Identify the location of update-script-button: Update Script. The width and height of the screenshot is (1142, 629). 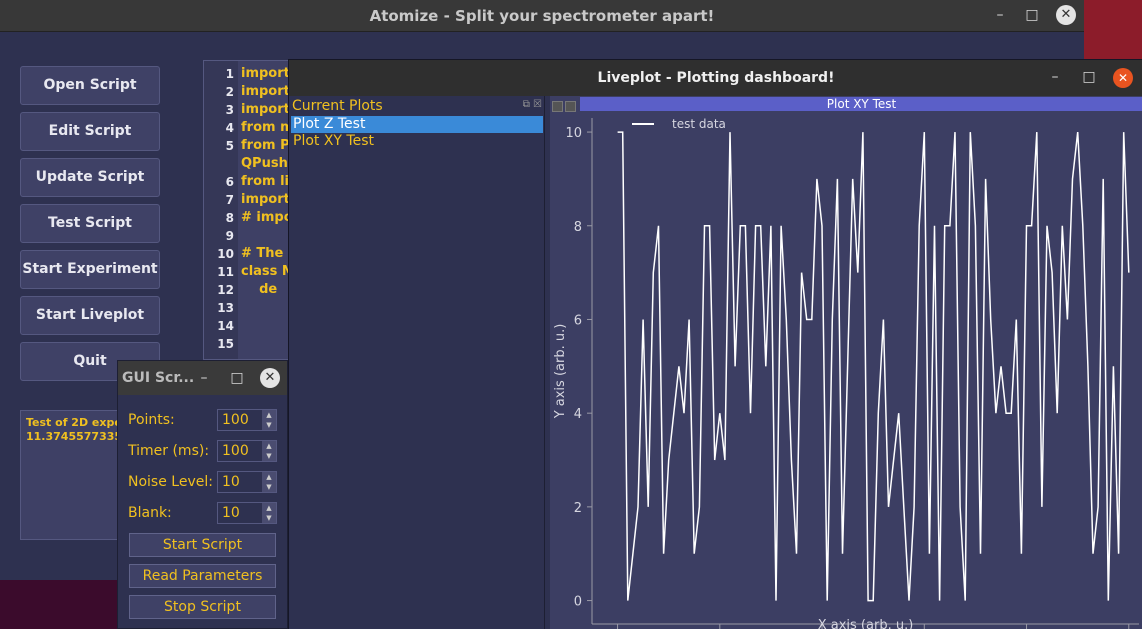
(90, 177).